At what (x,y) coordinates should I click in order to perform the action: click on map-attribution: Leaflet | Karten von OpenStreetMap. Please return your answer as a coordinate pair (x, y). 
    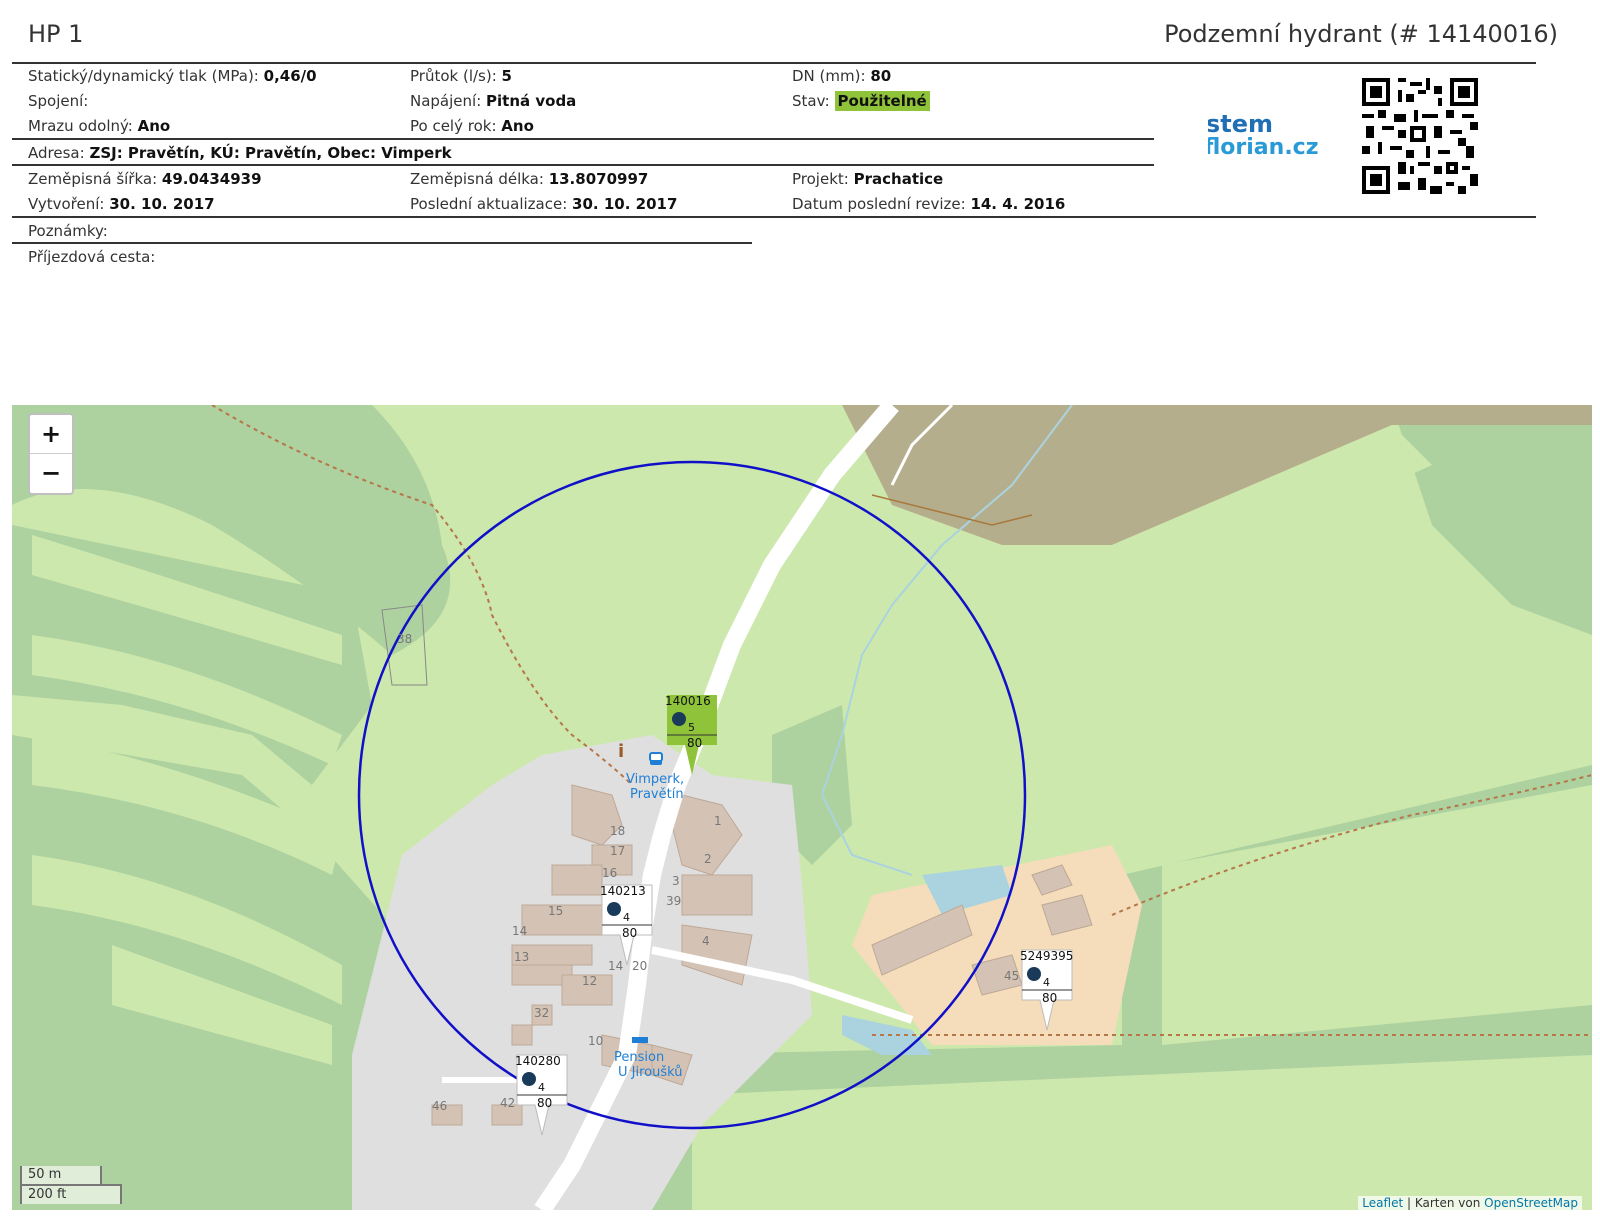
    Looking at the image, I should click on (1470, 1203).